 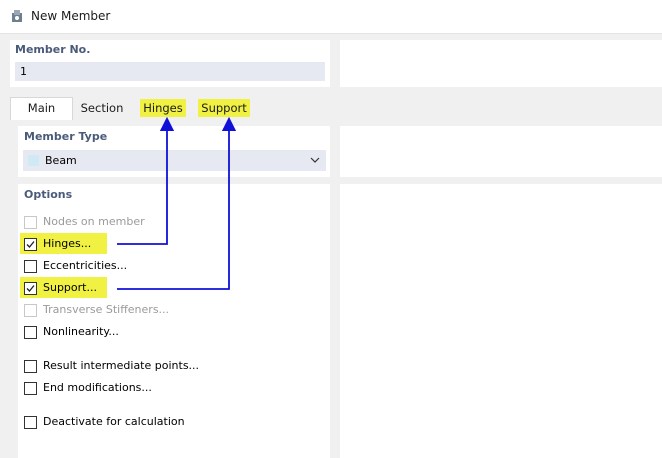 I want to click on checkbox-support, so click(x=30, y=288).